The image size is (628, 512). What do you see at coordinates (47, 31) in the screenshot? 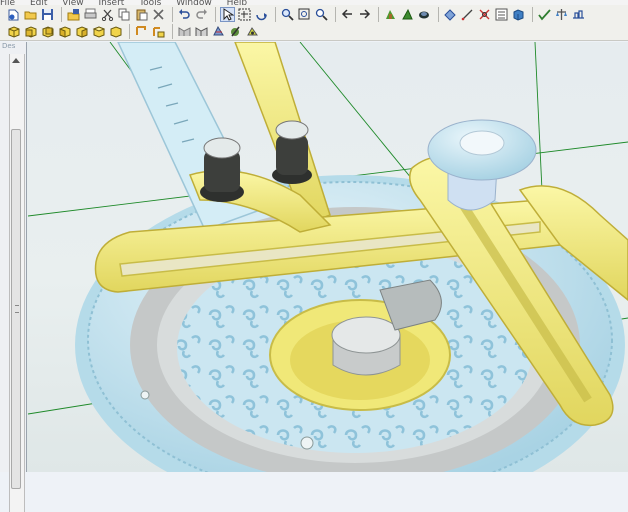
I see `back-view-icon` at bounding box center [47, 31].